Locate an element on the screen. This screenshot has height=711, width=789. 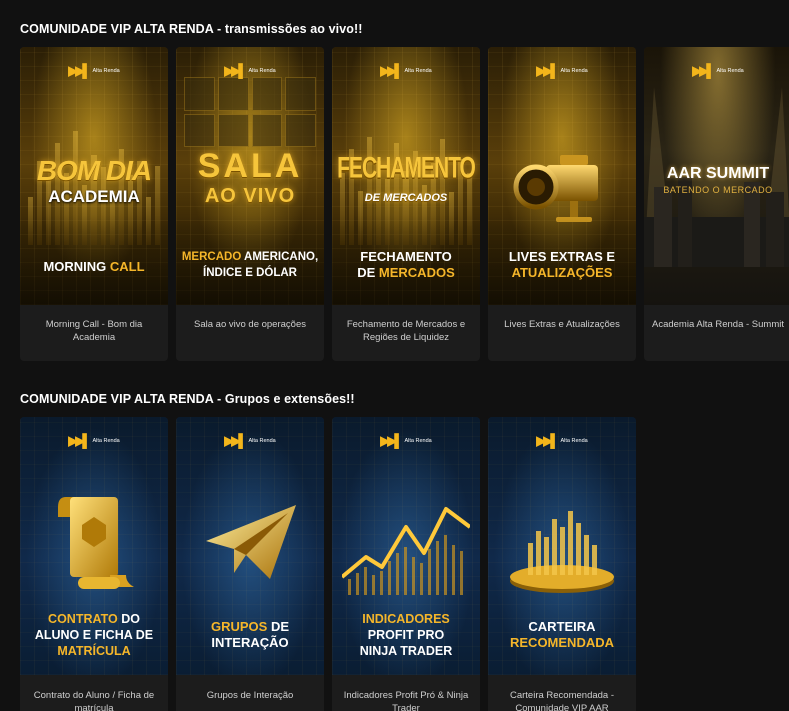
thumbnail: ▶▶▌ Alta Renda LIVES EXTRAS E ATUALIZAÇÕES is located at coordinates (562, 176).